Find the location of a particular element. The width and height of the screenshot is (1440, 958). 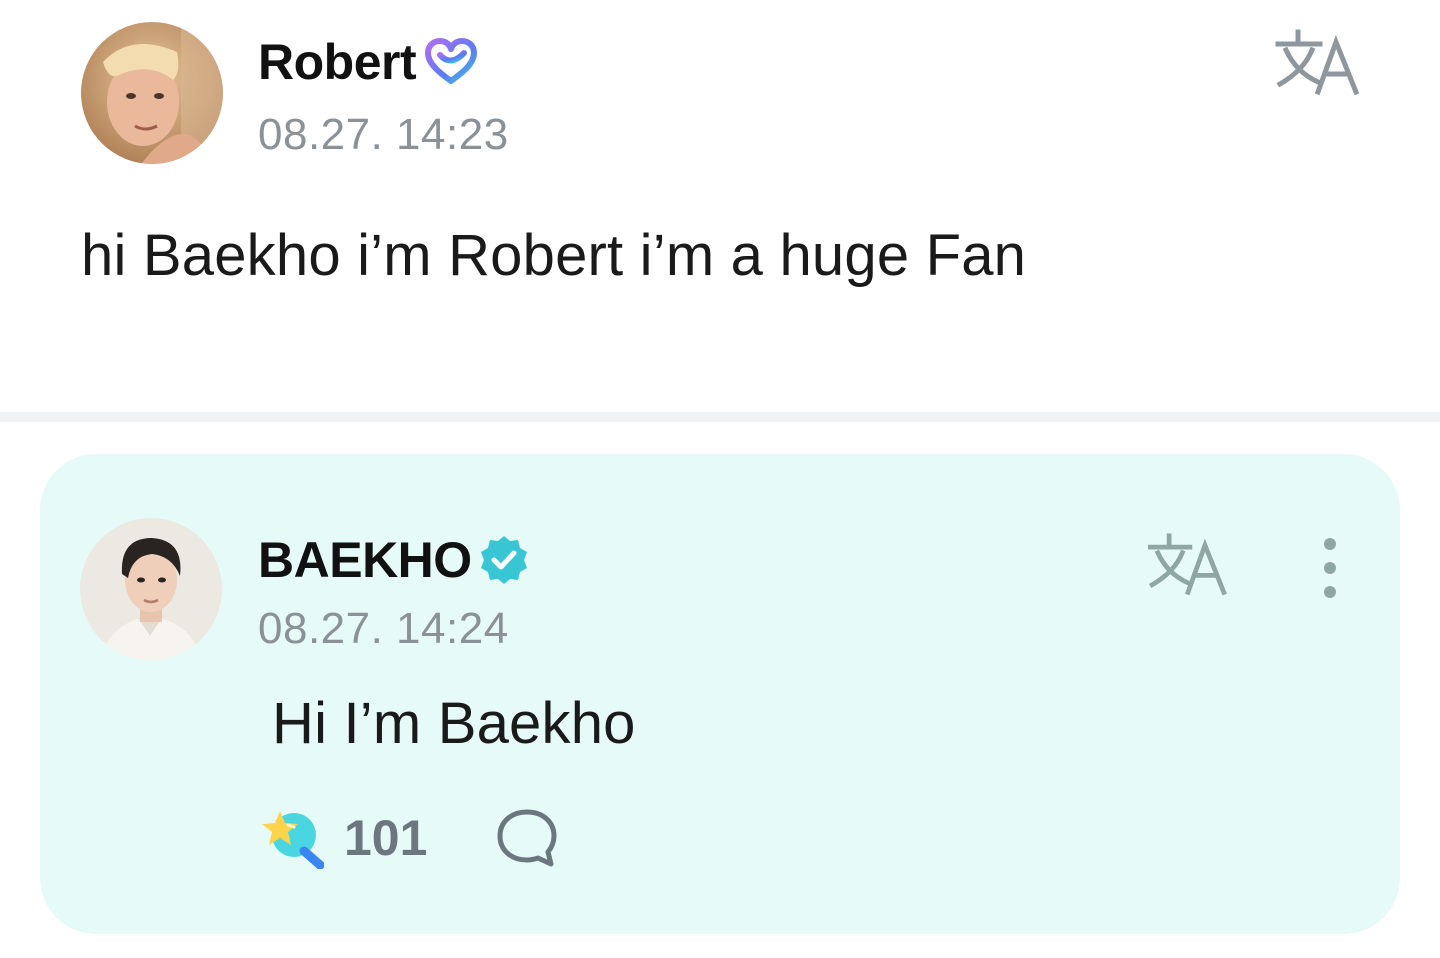

reaction-bar: 101 is located at coordinates (408, 838).